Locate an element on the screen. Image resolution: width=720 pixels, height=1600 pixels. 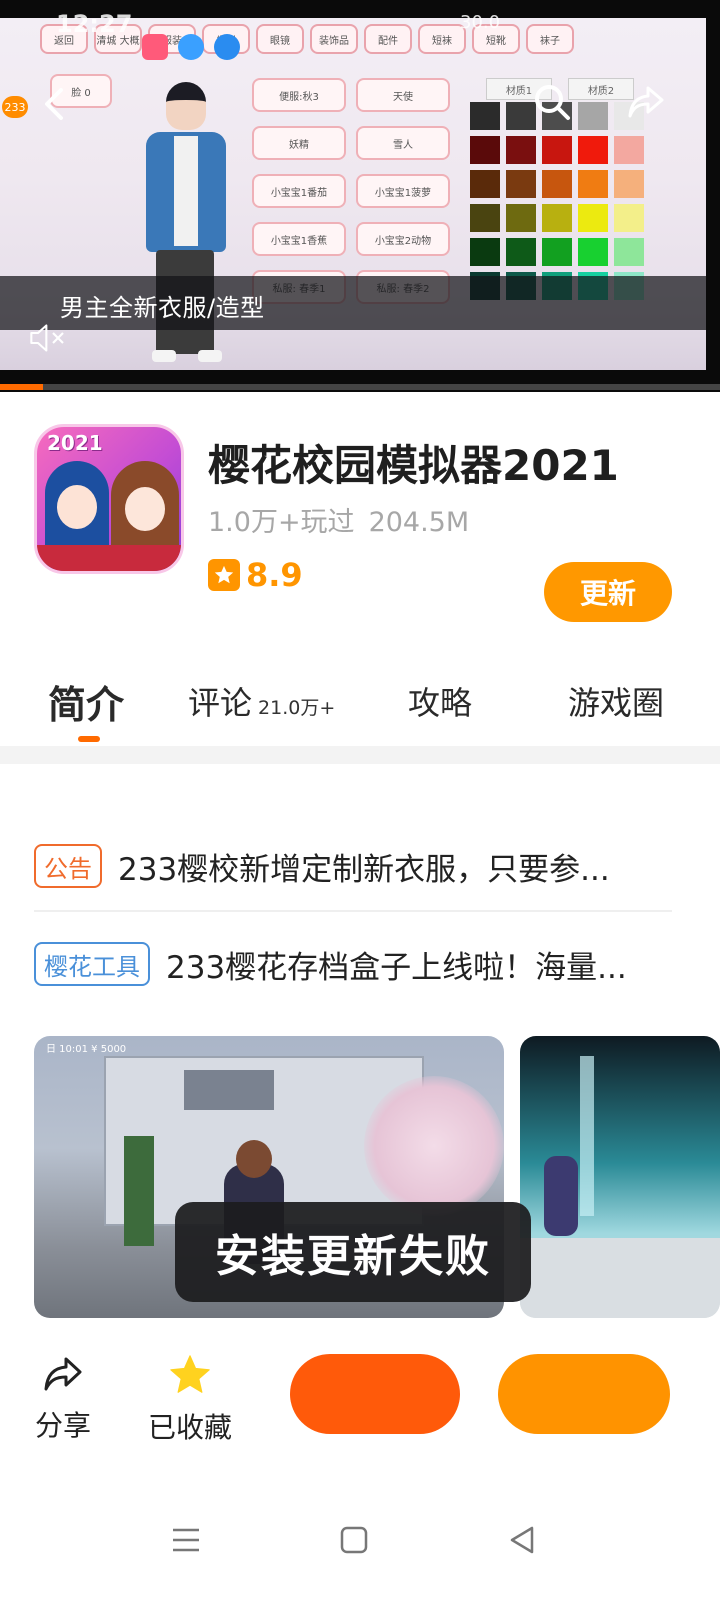
app-meta: 1.0万+玩过 204.5M is located at coordinates (338, 519).